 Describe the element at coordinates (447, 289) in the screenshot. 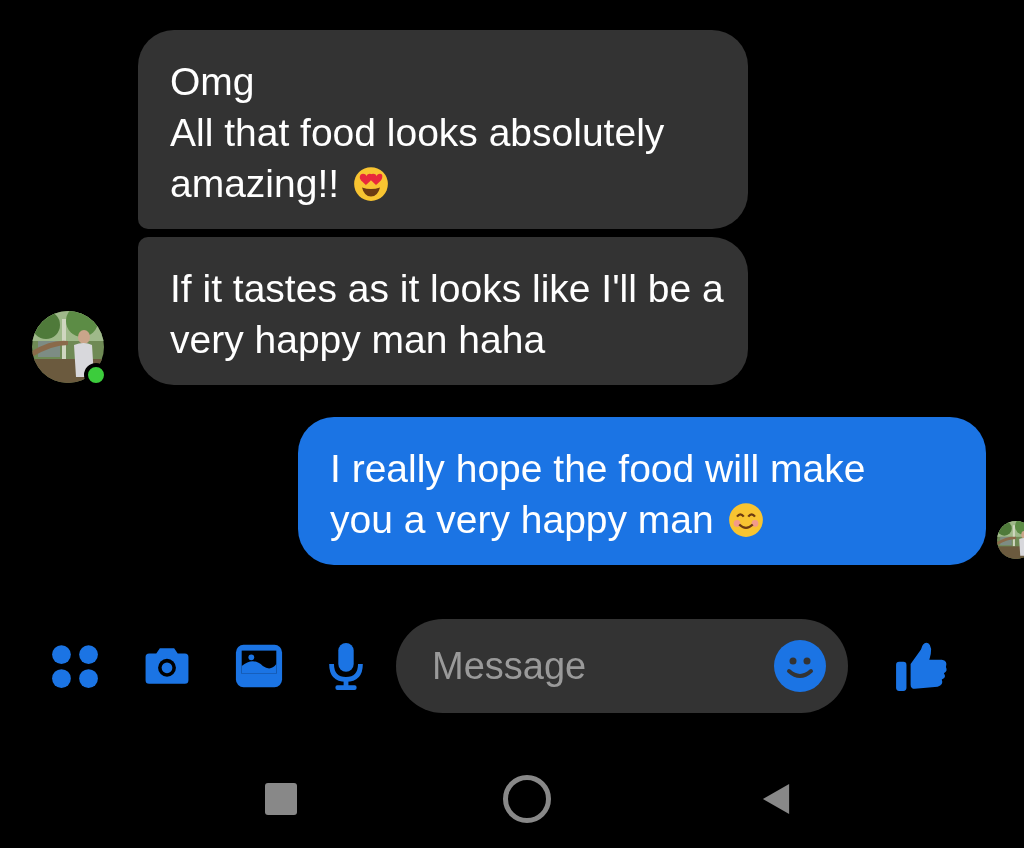

I see `message-text: If it tastes as it looks like I'll be a` at that location.